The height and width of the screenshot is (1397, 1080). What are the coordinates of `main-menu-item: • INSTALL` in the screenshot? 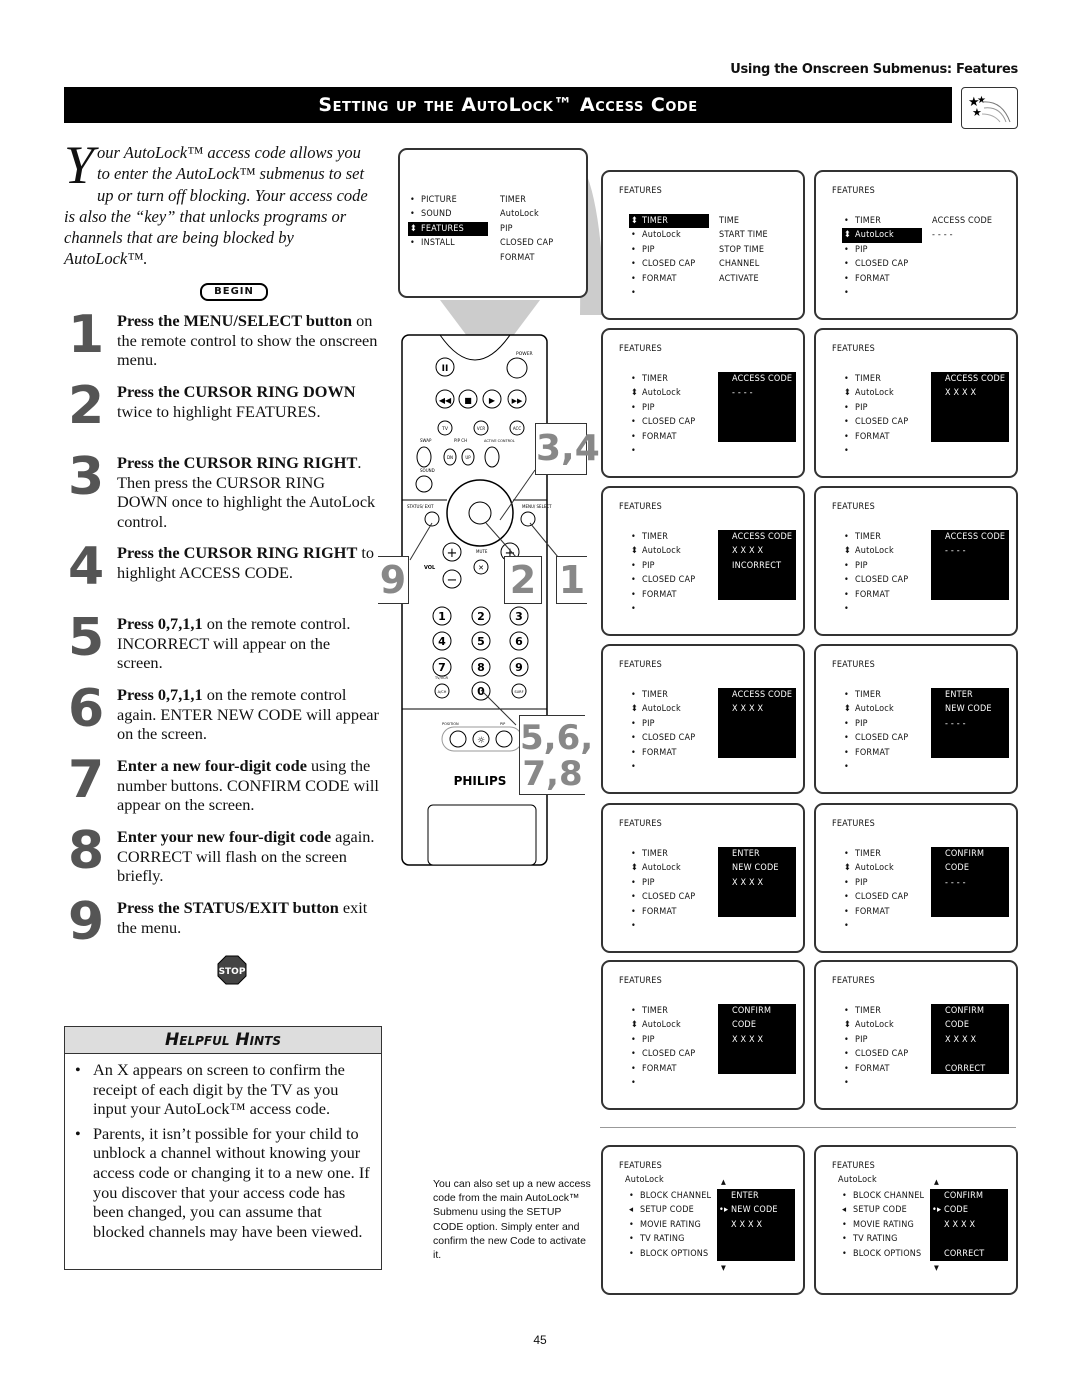 It's located at (449, 243).